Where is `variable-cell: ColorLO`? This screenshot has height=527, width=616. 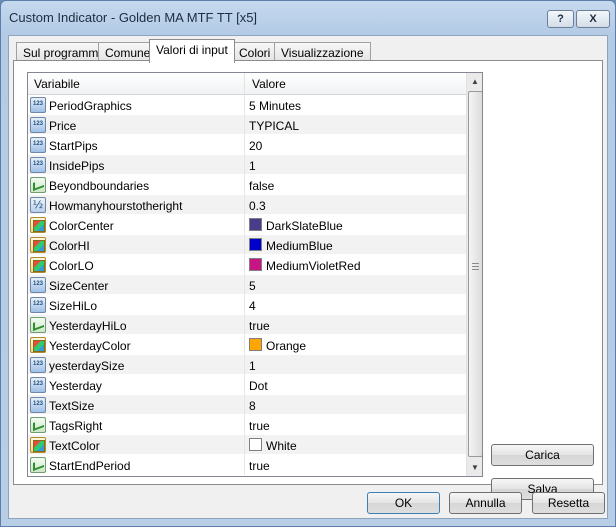 variable-cell: ColorLO is located at coordinates (136, 265).